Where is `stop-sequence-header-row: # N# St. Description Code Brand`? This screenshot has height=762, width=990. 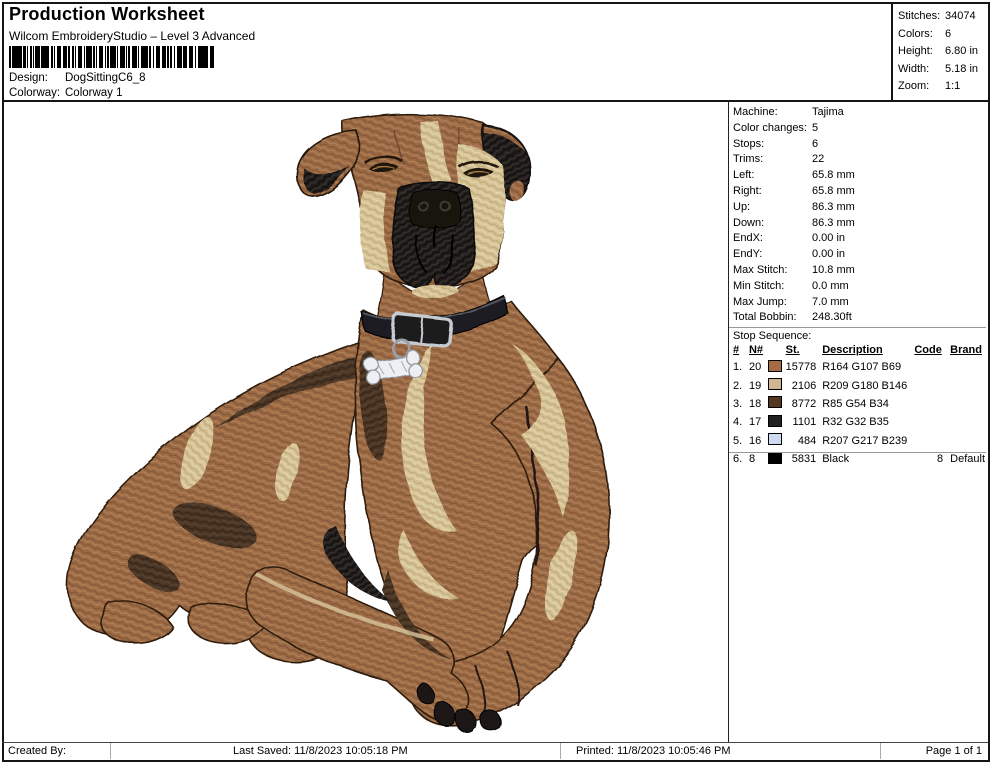
stop-sequence-header-row: # N# St. Description Code Brand is located at coordinates (859, 351).